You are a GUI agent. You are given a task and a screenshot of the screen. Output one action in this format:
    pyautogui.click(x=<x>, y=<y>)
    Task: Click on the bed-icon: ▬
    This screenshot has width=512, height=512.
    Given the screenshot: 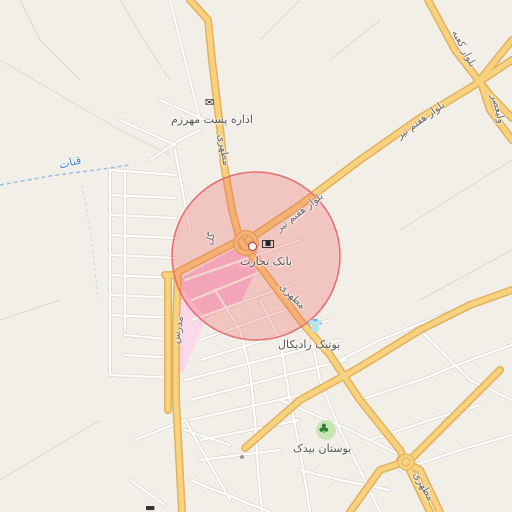 What is the action you would take?
    pyautogui.click(x=150, y=507)
    